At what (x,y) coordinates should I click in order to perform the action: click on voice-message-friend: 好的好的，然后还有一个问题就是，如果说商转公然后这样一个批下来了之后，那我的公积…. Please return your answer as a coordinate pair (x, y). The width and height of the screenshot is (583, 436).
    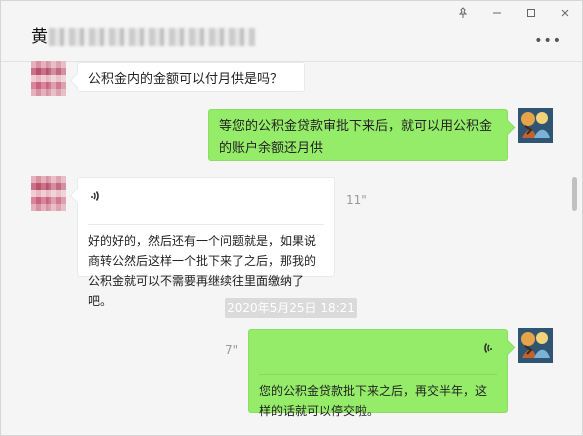
    Looking at the image, I should click on (206, 242).